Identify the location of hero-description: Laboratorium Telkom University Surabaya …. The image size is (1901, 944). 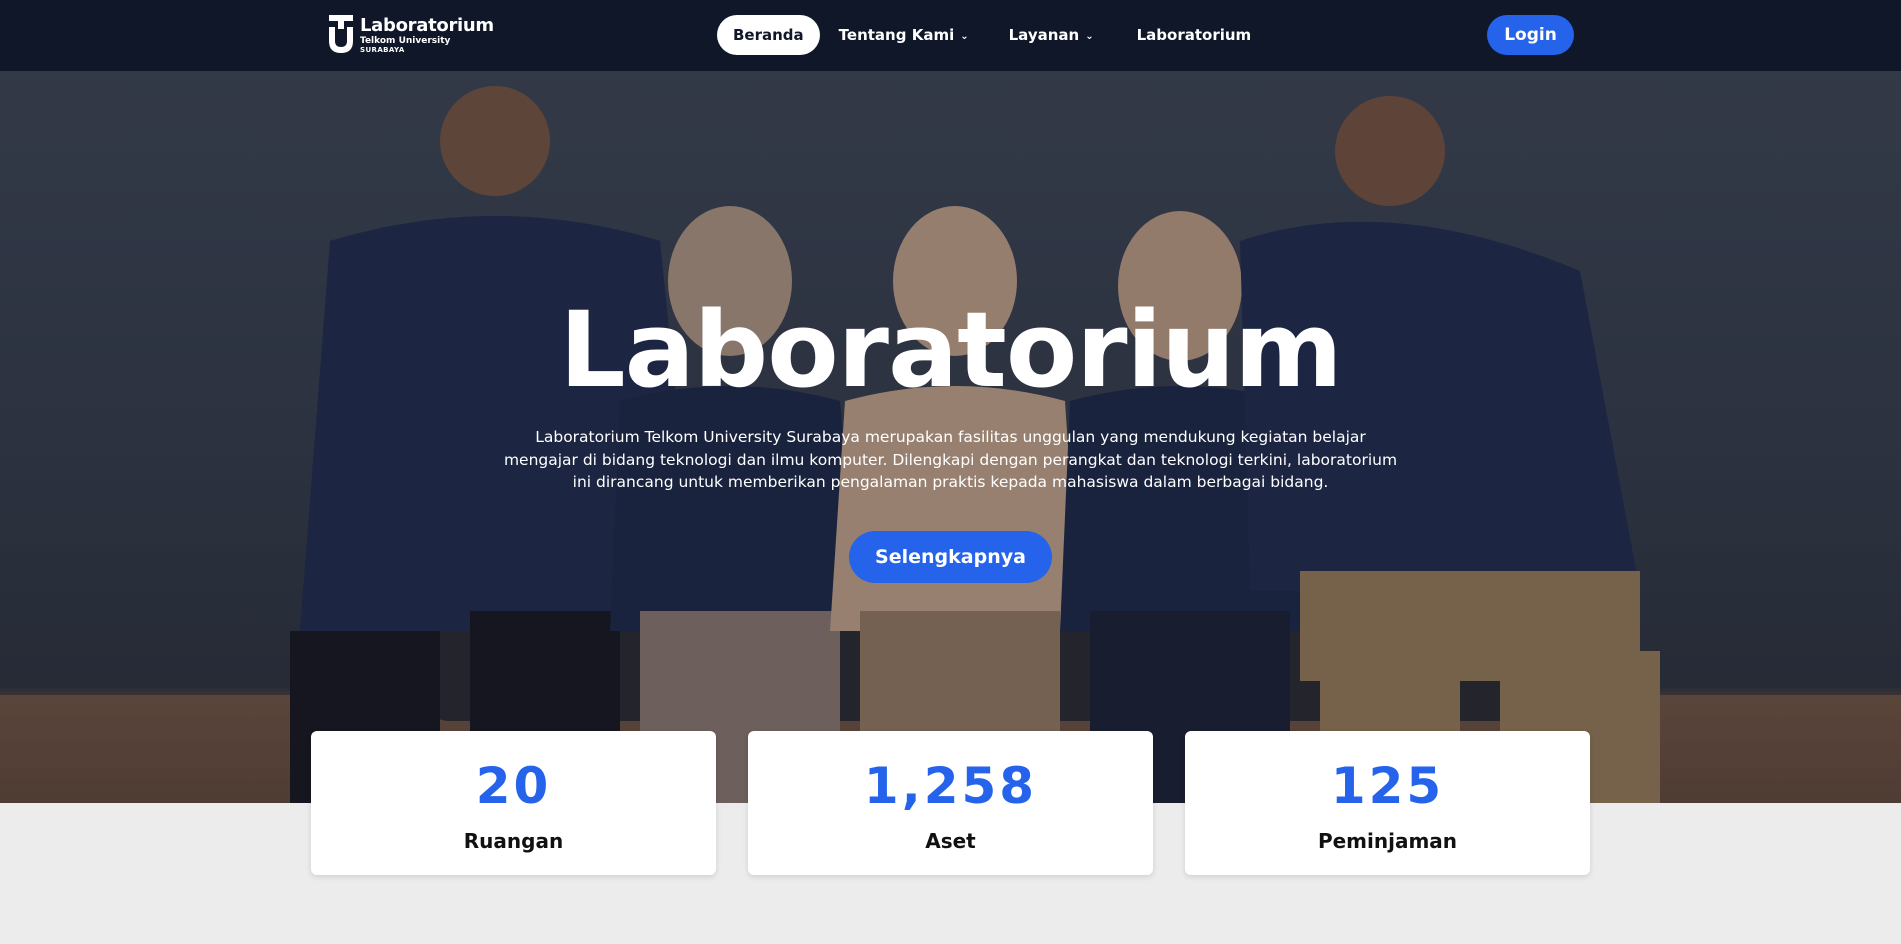
(950, 459).